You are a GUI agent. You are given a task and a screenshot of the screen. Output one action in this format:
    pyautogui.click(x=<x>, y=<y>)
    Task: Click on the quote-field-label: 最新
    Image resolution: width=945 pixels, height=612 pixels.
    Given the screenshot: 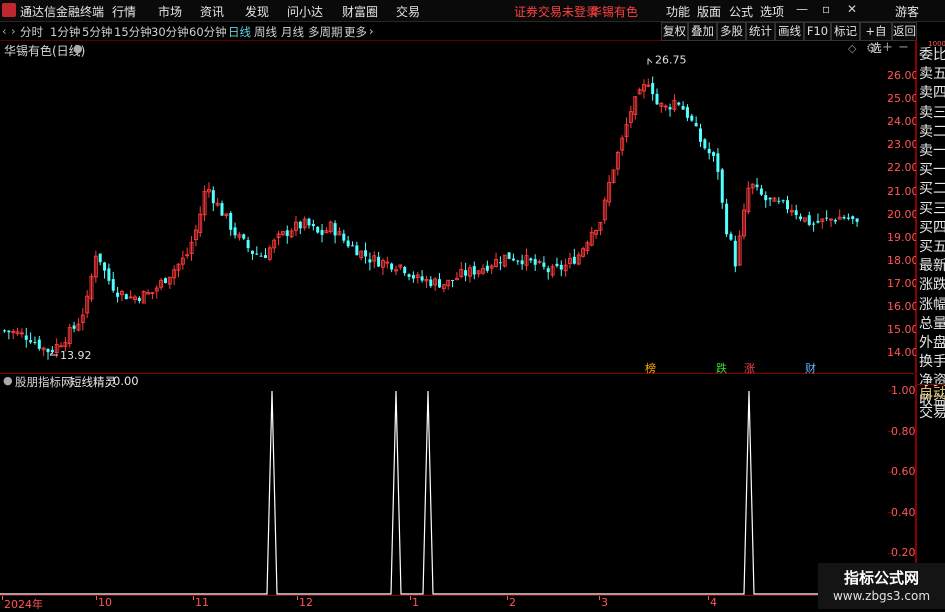 What is the action you would take?
    pyautogui.click(x=932, y=266)
    